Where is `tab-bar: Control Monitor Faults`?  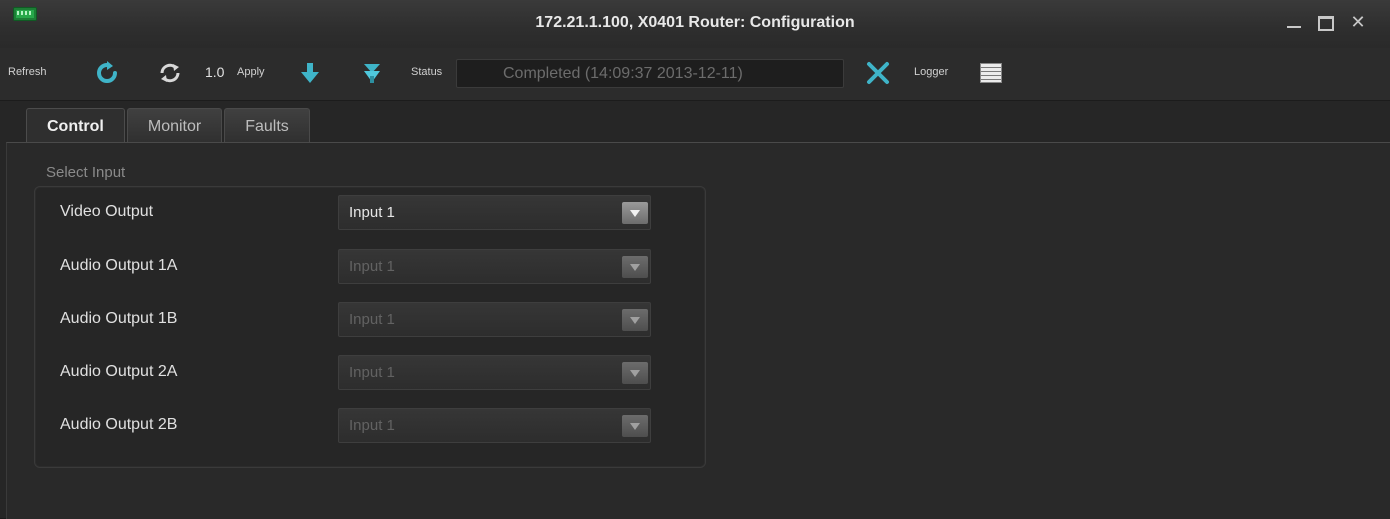 tab-bar: Control Monitor Faults is located at coordinates (168, 126).